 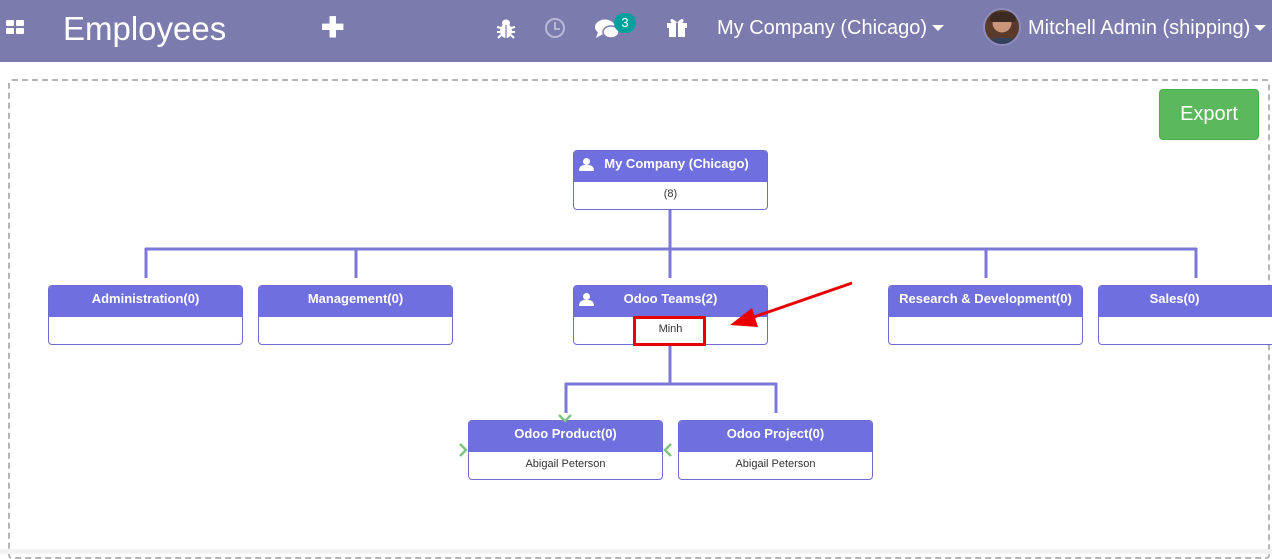 I want to click on plus-icon: ✚, so click(x=332, y=28).